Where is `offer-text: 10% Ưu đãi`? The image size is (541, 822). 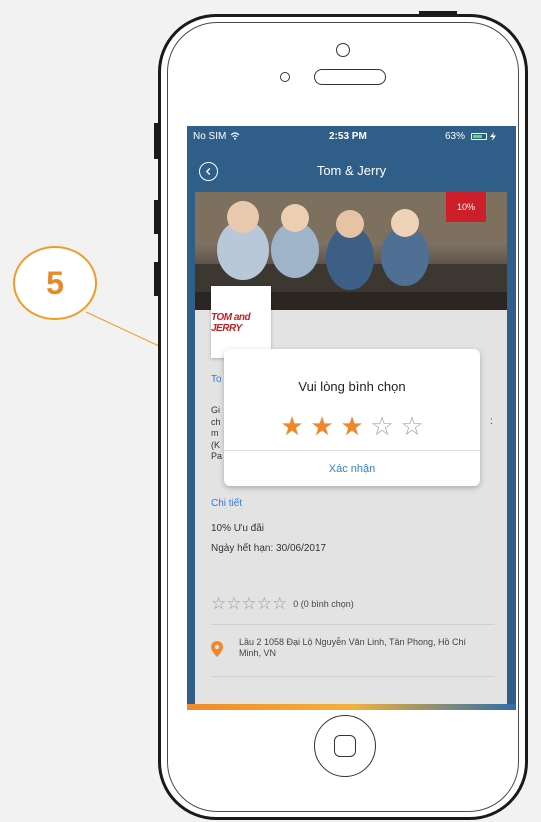
offer-text: 10% Ưu đãi is located at coordinates (238, 528).